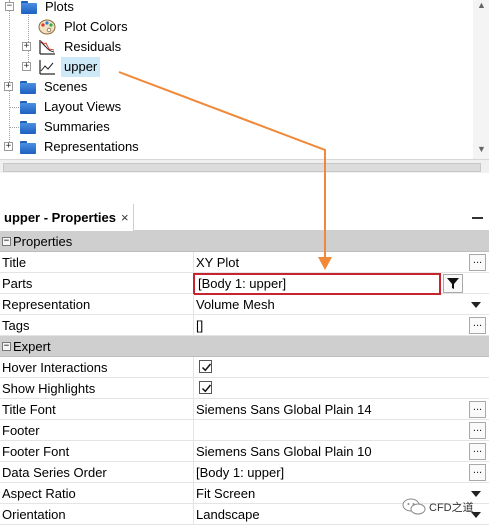  I want to click on property-name: Orientation, so click(34, 514).